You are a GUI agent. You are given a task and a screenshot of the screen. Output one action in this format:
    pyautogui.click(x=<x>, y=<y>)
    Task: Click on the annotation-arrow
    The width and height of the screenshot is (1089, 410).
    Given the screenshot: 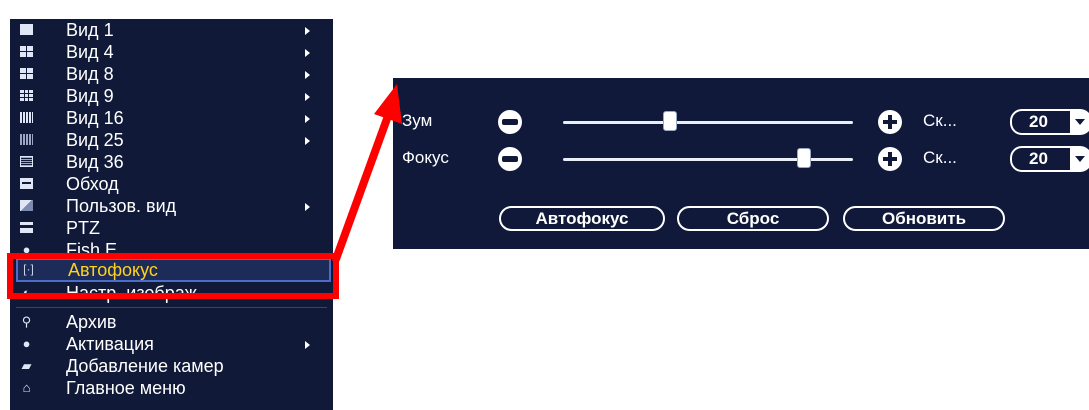 What is the action you would take?
    pyautogui.click(x=367, y=173)
    